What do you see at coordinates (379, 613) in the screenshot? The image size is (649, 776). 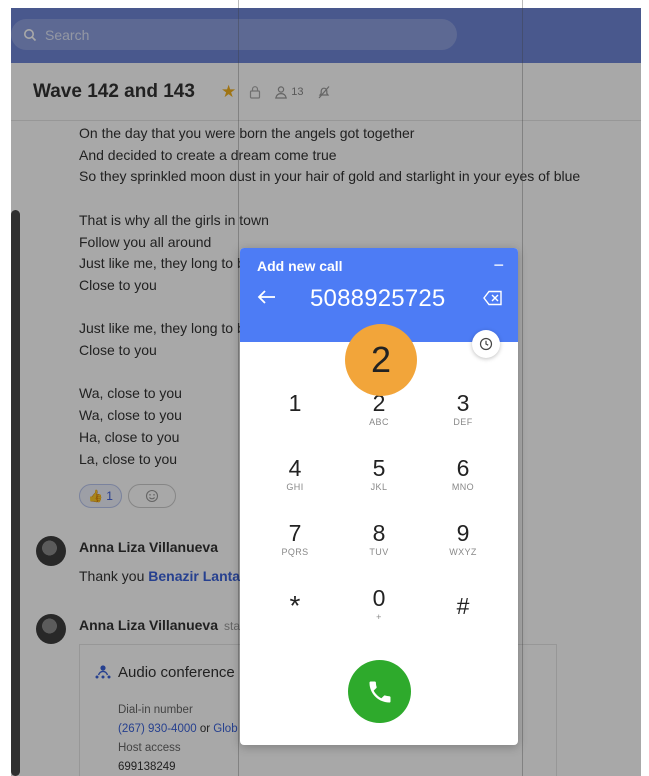 I see `dial-key-0: 0 +` at bounding box center [379, 613].